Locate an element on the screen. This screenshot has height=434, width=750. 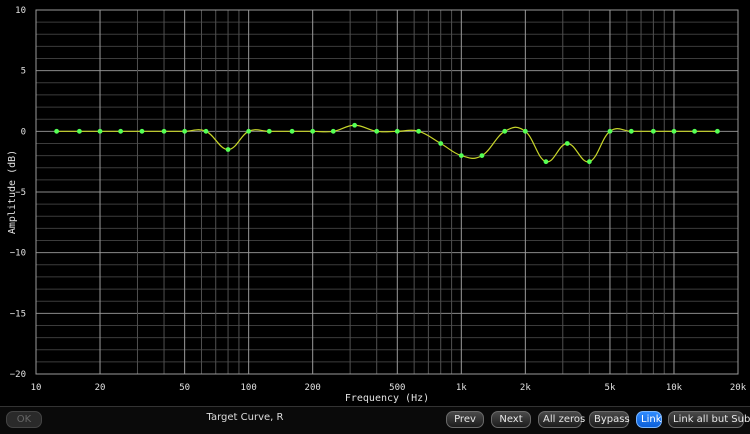
x-tick-label: 20k is located at coordinates (738, 388).